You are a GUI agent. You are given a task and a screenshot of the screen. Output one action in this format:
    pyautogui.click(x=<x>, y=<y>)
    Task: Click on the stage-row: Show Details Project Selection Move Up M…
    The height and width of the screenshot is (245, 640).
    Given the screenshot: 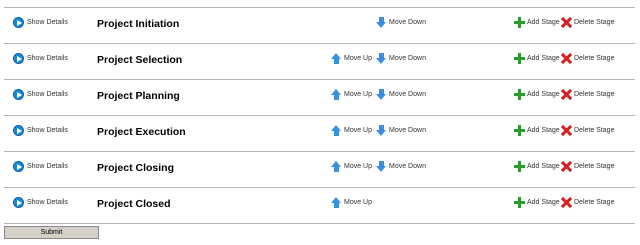 What is the action you would take?
    pyautogui.click(x=319, y=61)
    